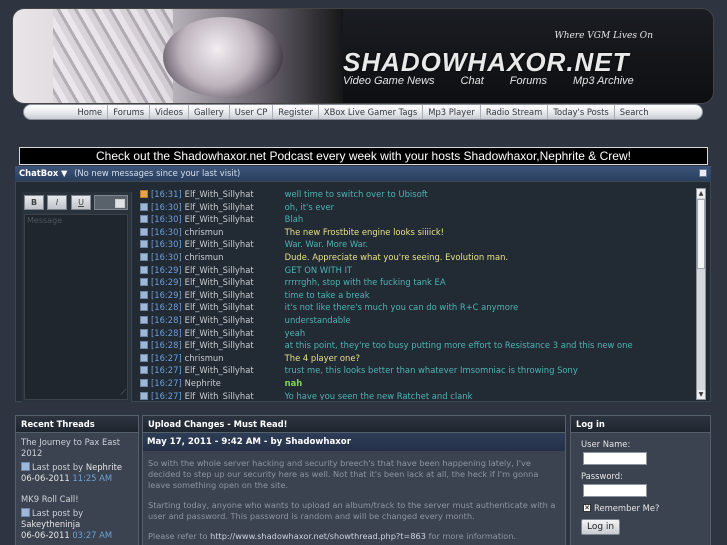  Describe the element at coordinates (354, 424) in the screenshot. I see `news-title: Upload Changes - Must Read!` at that location.